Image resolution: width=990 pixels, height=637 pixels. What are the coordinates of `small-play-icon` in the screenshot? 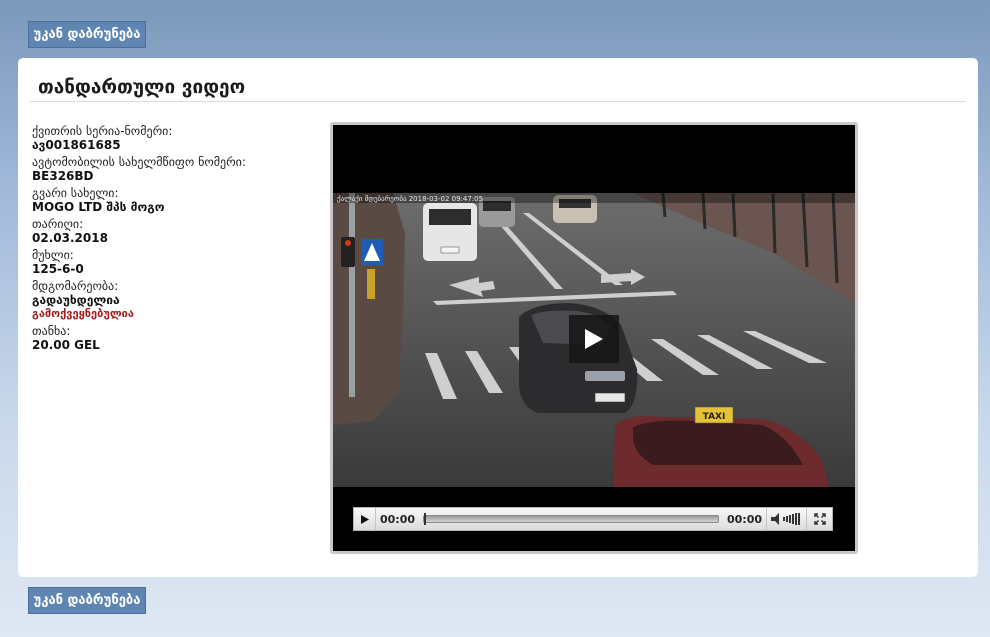 It's located at (364, 519).